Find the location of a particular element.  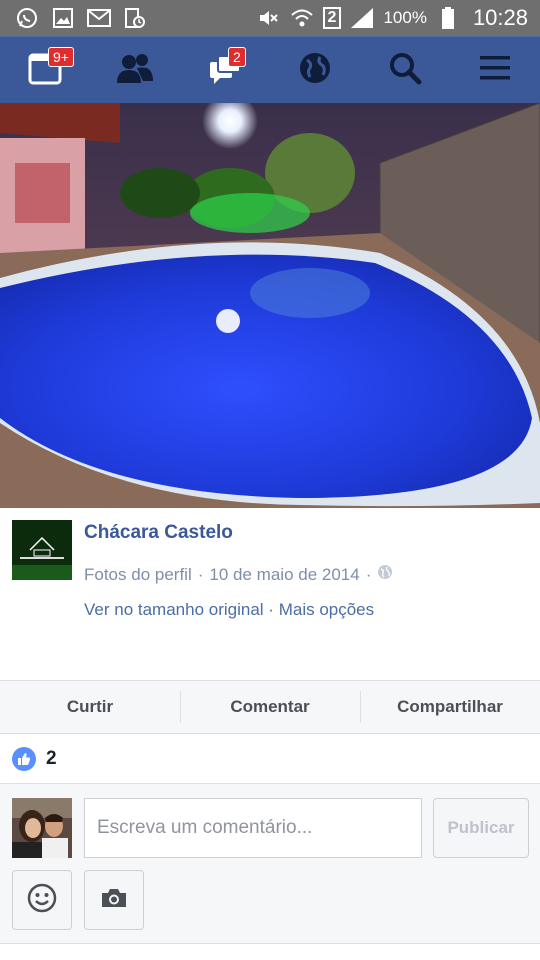

messages-badge: 2 is located at coordinates (237, 57).